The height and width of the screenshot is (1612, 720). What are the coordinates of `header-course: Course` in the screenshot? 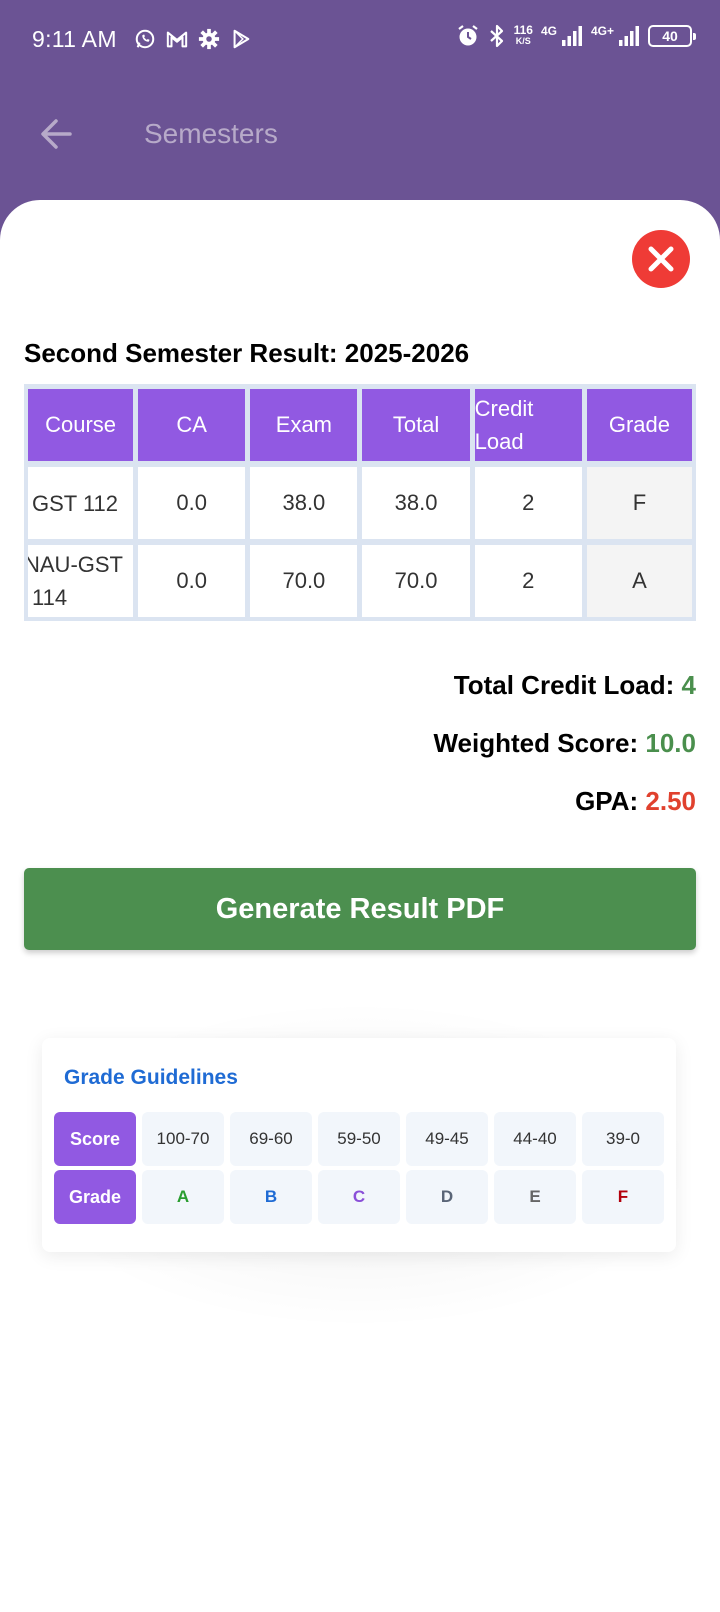 It's located at (81, 425).